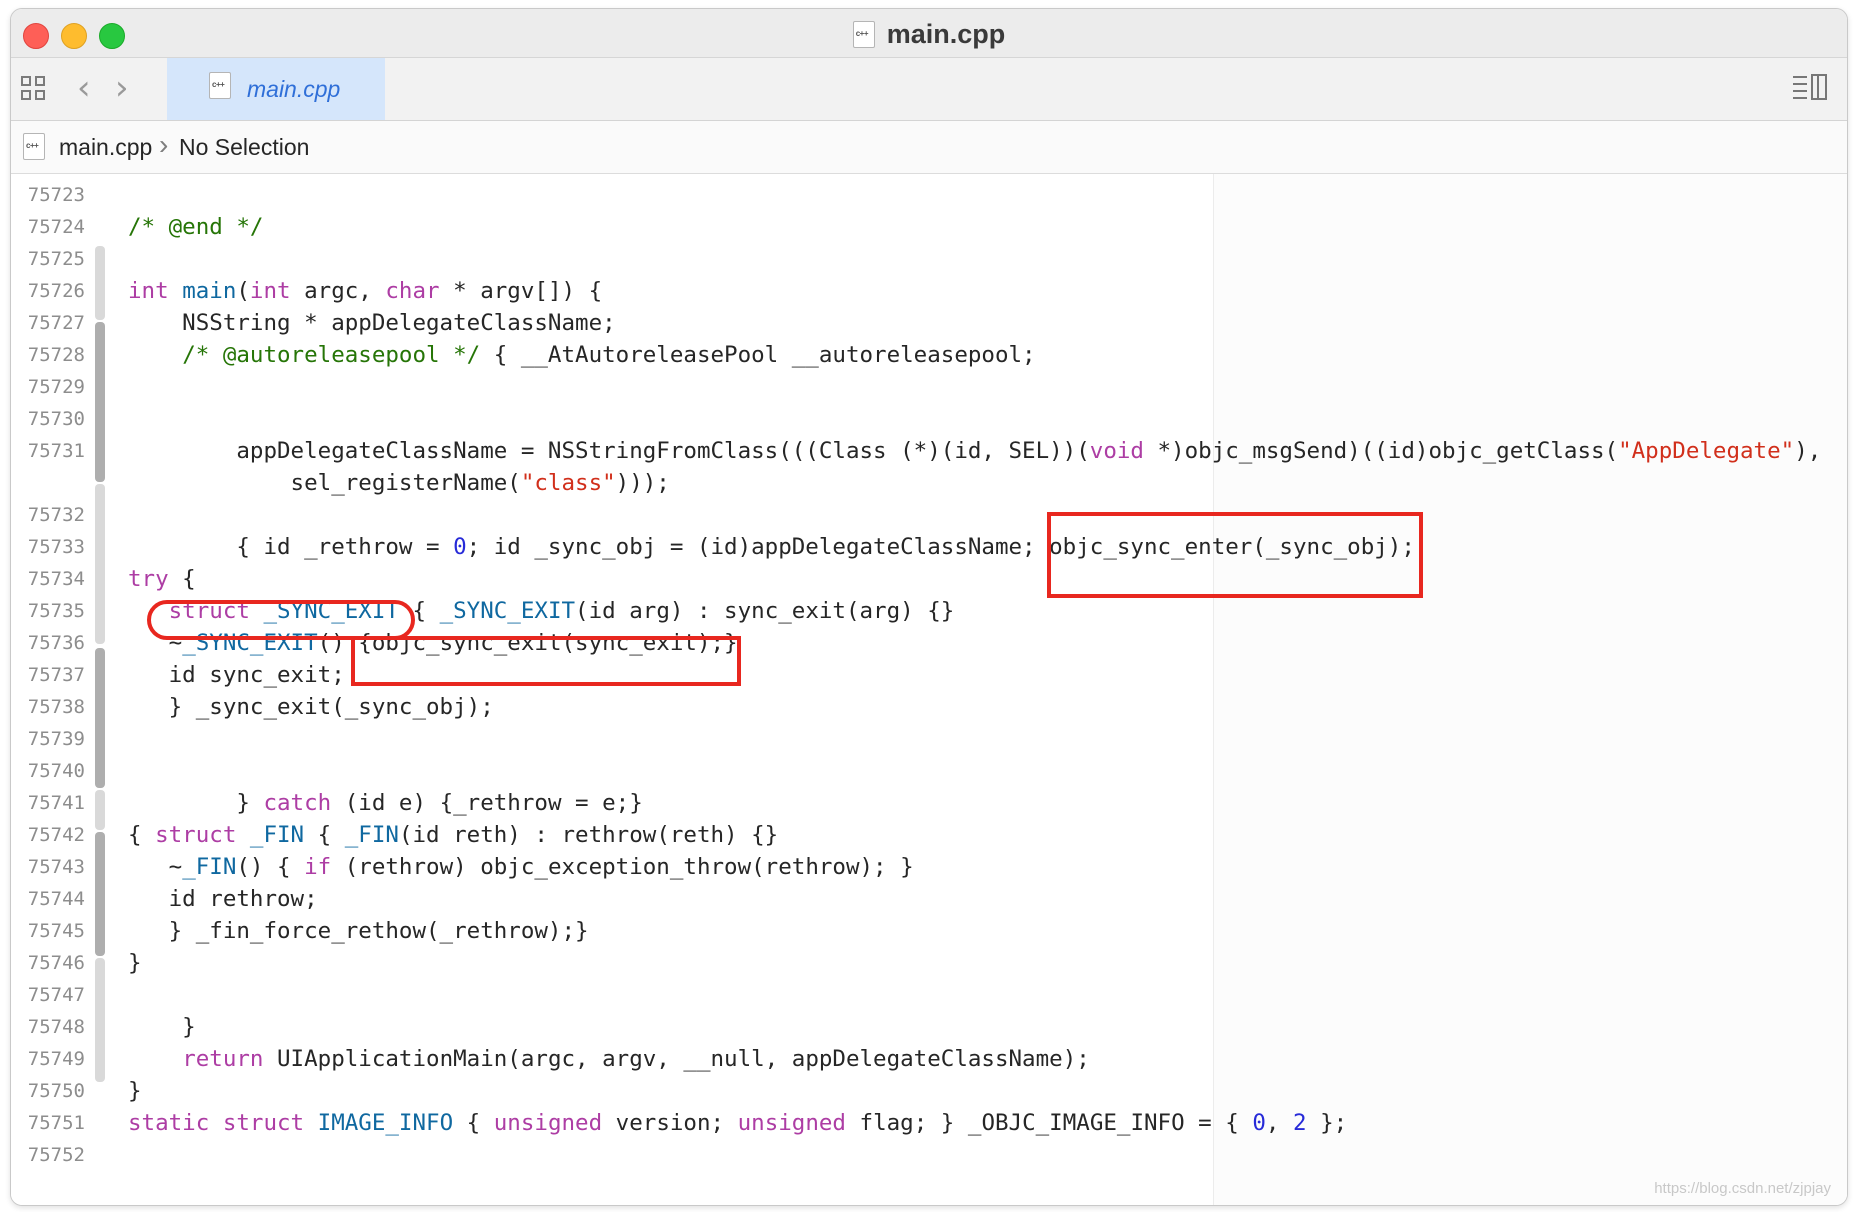 Image resolution: width=1856 pixels, height=1212 pixels. Describe the element at coordinates (277, 835) in the screenshot. I see `code-token: _FIN` at that location.